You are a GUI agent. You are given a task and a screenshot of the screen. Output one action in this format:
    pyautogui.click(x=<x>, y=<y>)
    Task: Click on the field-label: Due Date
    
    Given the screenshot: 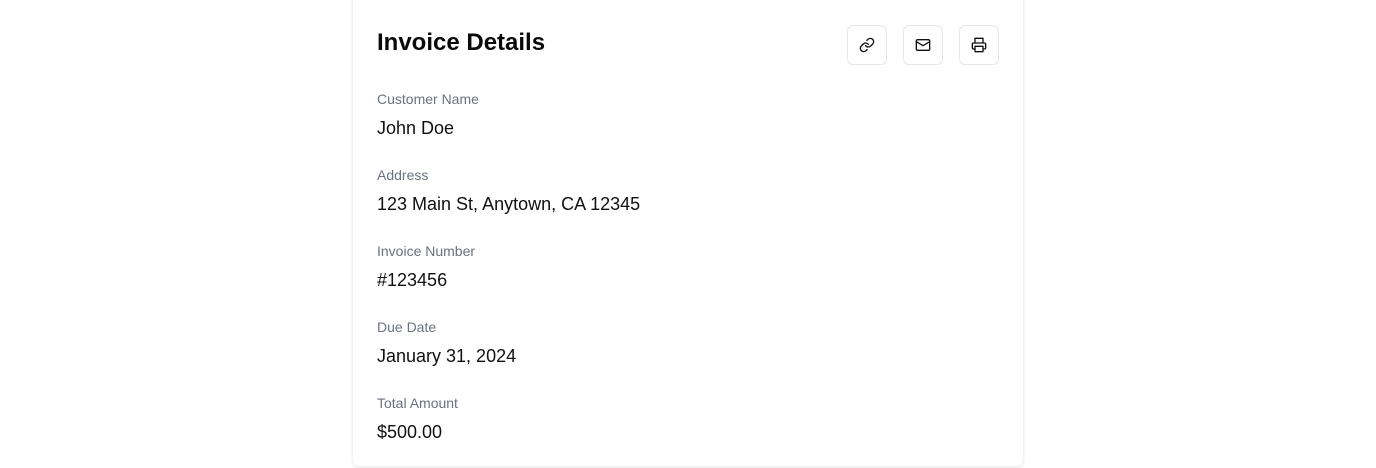 What is the action you would take?
    pyautogui.click(x=407, y=327)
    